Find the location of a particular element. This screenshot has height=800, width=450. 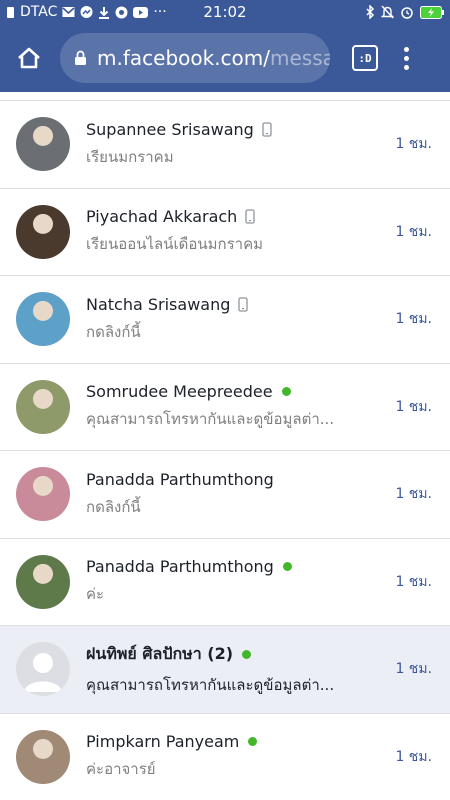

more-icon: ··· is located at coordinates (160, 12).